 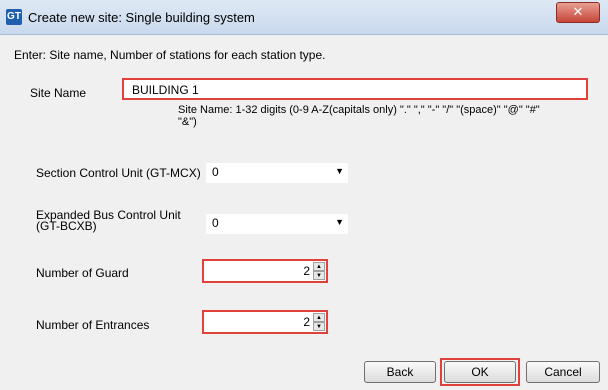 What do you see at coordinates (306, 271) in the screenshot?
I see `guard-value: 2` at bounding box center [306, 271].